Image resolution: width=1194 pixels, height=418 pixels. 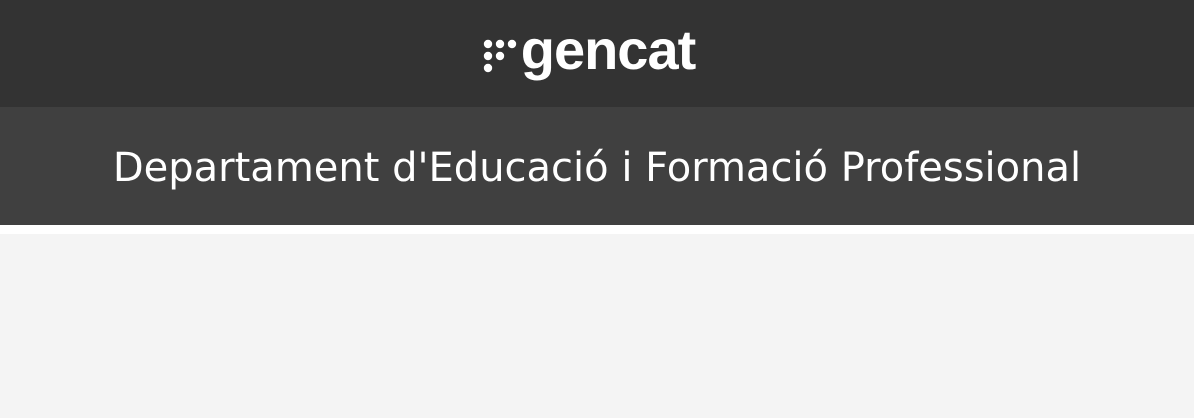 What do you see at coordinates (597, 229) in the screenshot?
I see `divider` at bounding box center [597, 229].